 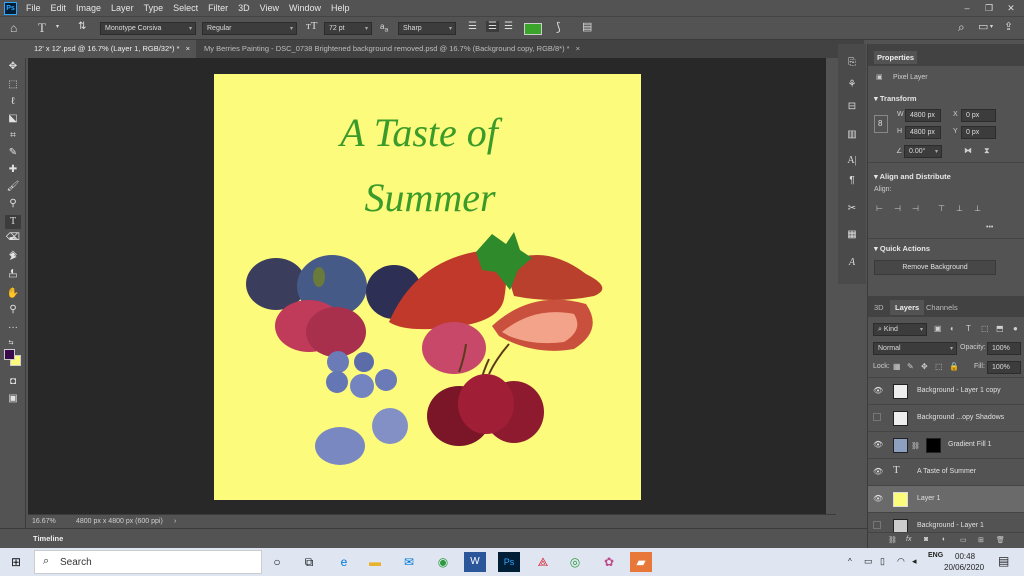 I want to click on fx-icon: fx, so click(x=908, y=539).